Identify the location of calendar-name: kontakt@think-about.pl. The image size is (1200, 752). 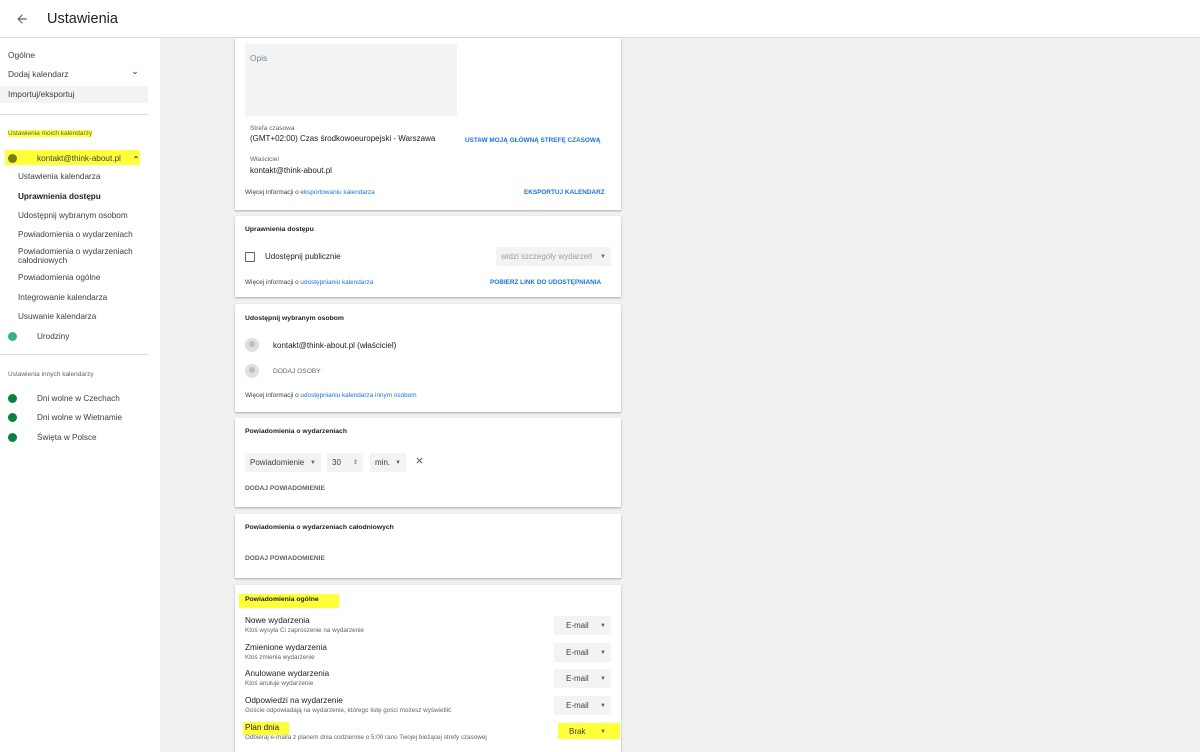
(79, 158).